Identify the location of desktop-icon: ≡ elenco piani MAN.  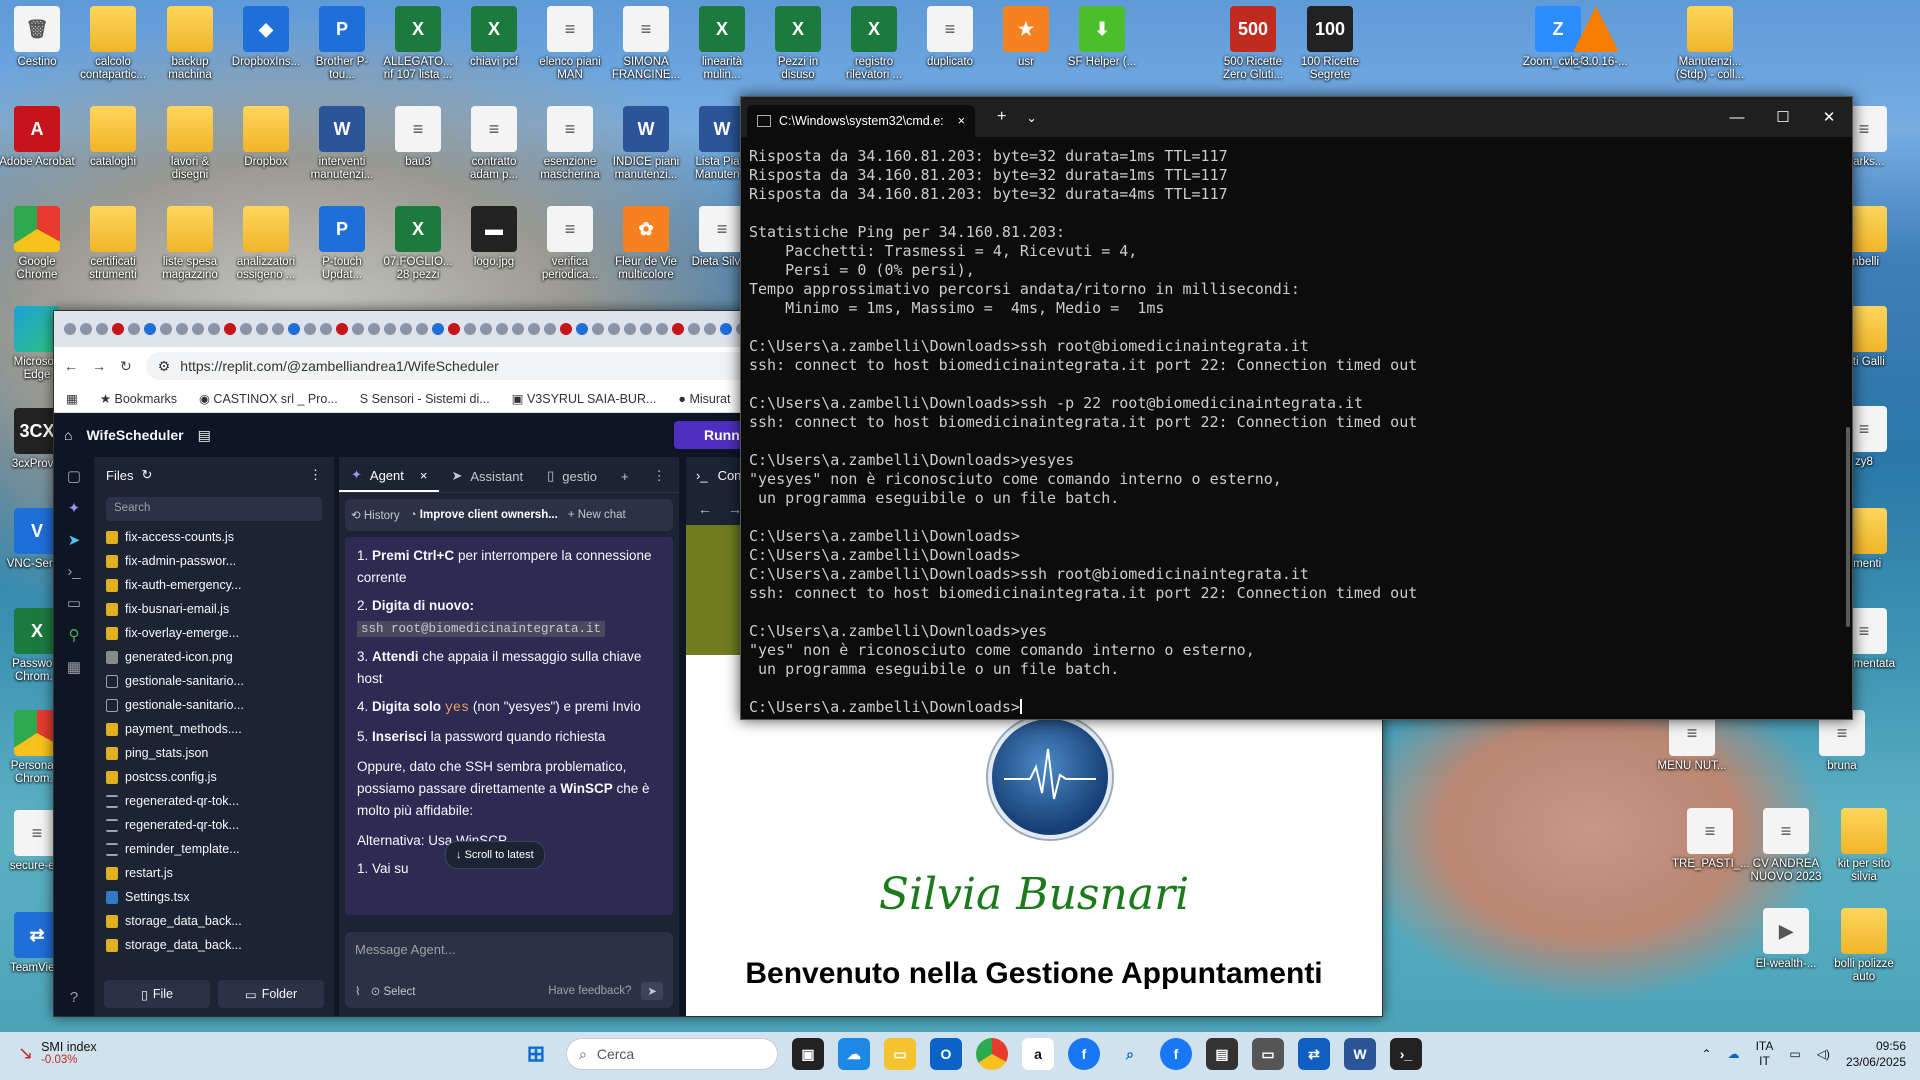
(570, 44).